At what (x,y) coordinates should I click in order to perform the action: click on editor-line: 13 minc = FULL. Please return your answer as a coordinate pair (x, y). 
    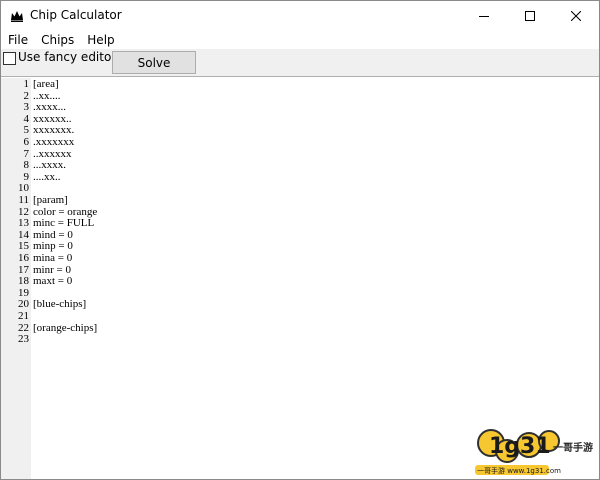
    Looking at the image, I should click on (296, 223).